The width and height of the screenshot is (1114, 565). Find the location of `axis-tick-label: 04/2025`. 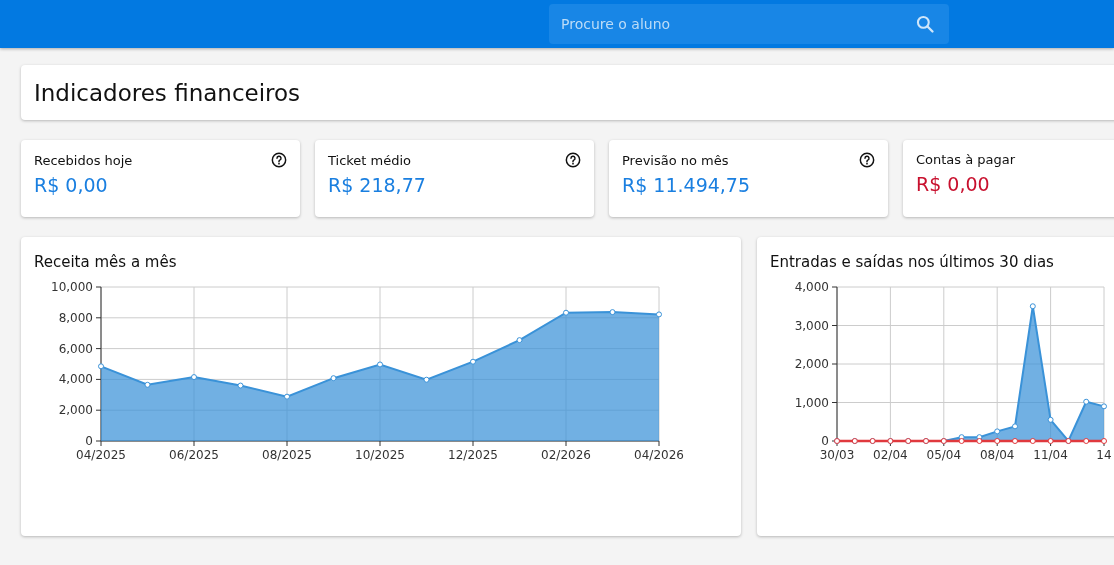

axis-tick-label: 04/2025 is located at coordinates (101, 455).